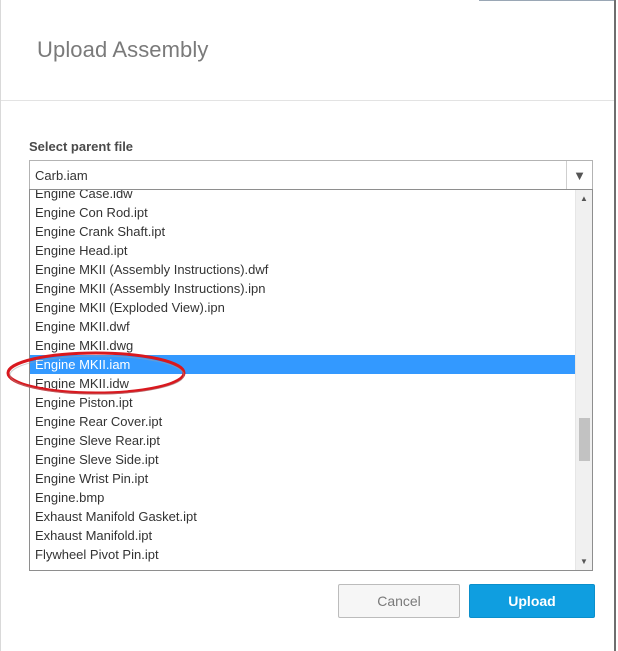 The height and width of the screenshot is (651, 618). What do you see at coordinates (302, 288) in the screenshot?
I see `list-item: Engine MKII (Assembly Instructions).ipn` at bounding box center [302, 288].